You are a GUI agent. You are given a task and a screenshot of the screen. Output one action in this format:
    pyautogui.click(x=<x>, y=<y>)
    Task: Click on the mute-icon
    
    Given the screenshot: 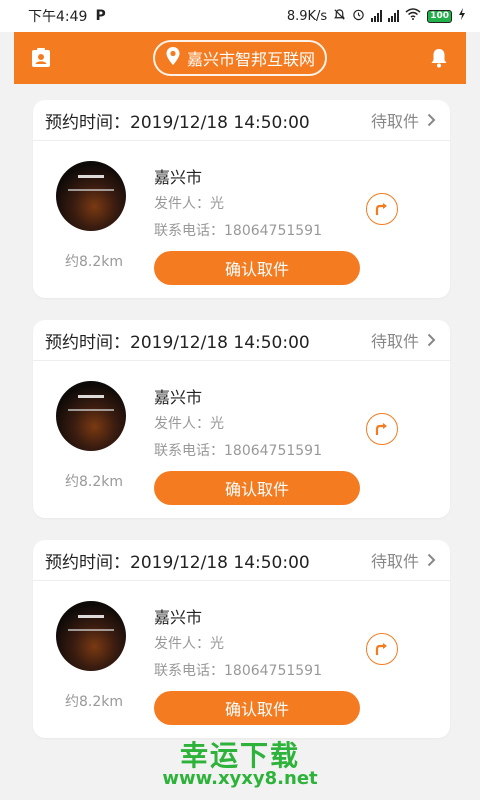 What is the action you would take?
    pyautogui.click(x=339, y=16)
    